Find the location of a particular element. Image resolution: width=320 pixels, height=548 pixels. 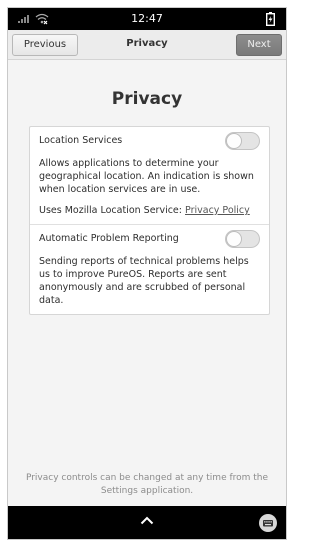

problem-reporting-toggle is located at coordinates (242, 239).